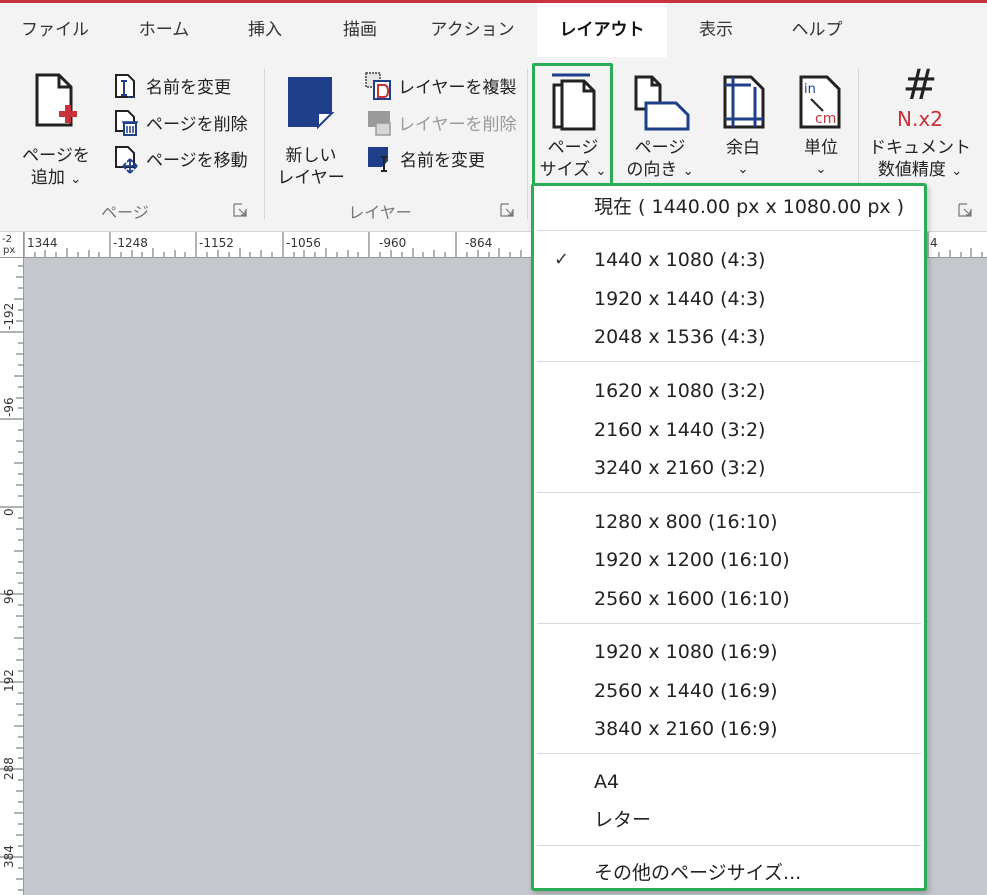  Describe the element at coordinates (9, 768) in the screenshot. I see `ruler-tick-label: 288` at that location.